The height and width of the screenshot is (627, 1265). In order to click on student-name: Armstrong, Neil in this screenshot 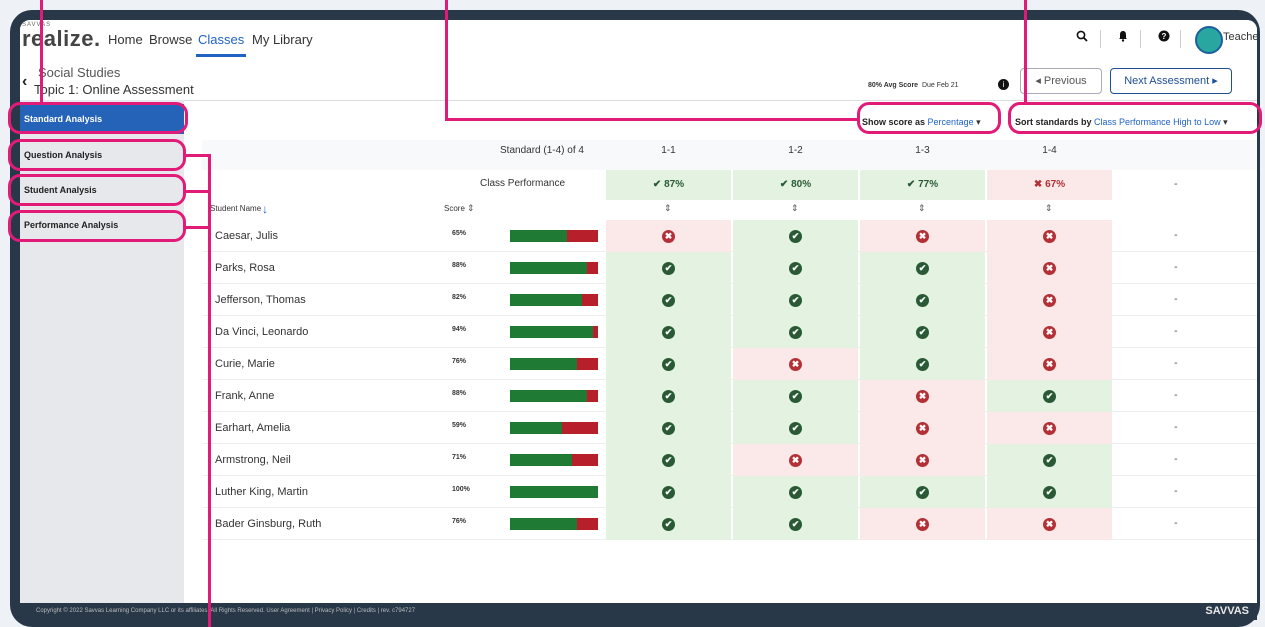, I will do `click(253, 460)`.